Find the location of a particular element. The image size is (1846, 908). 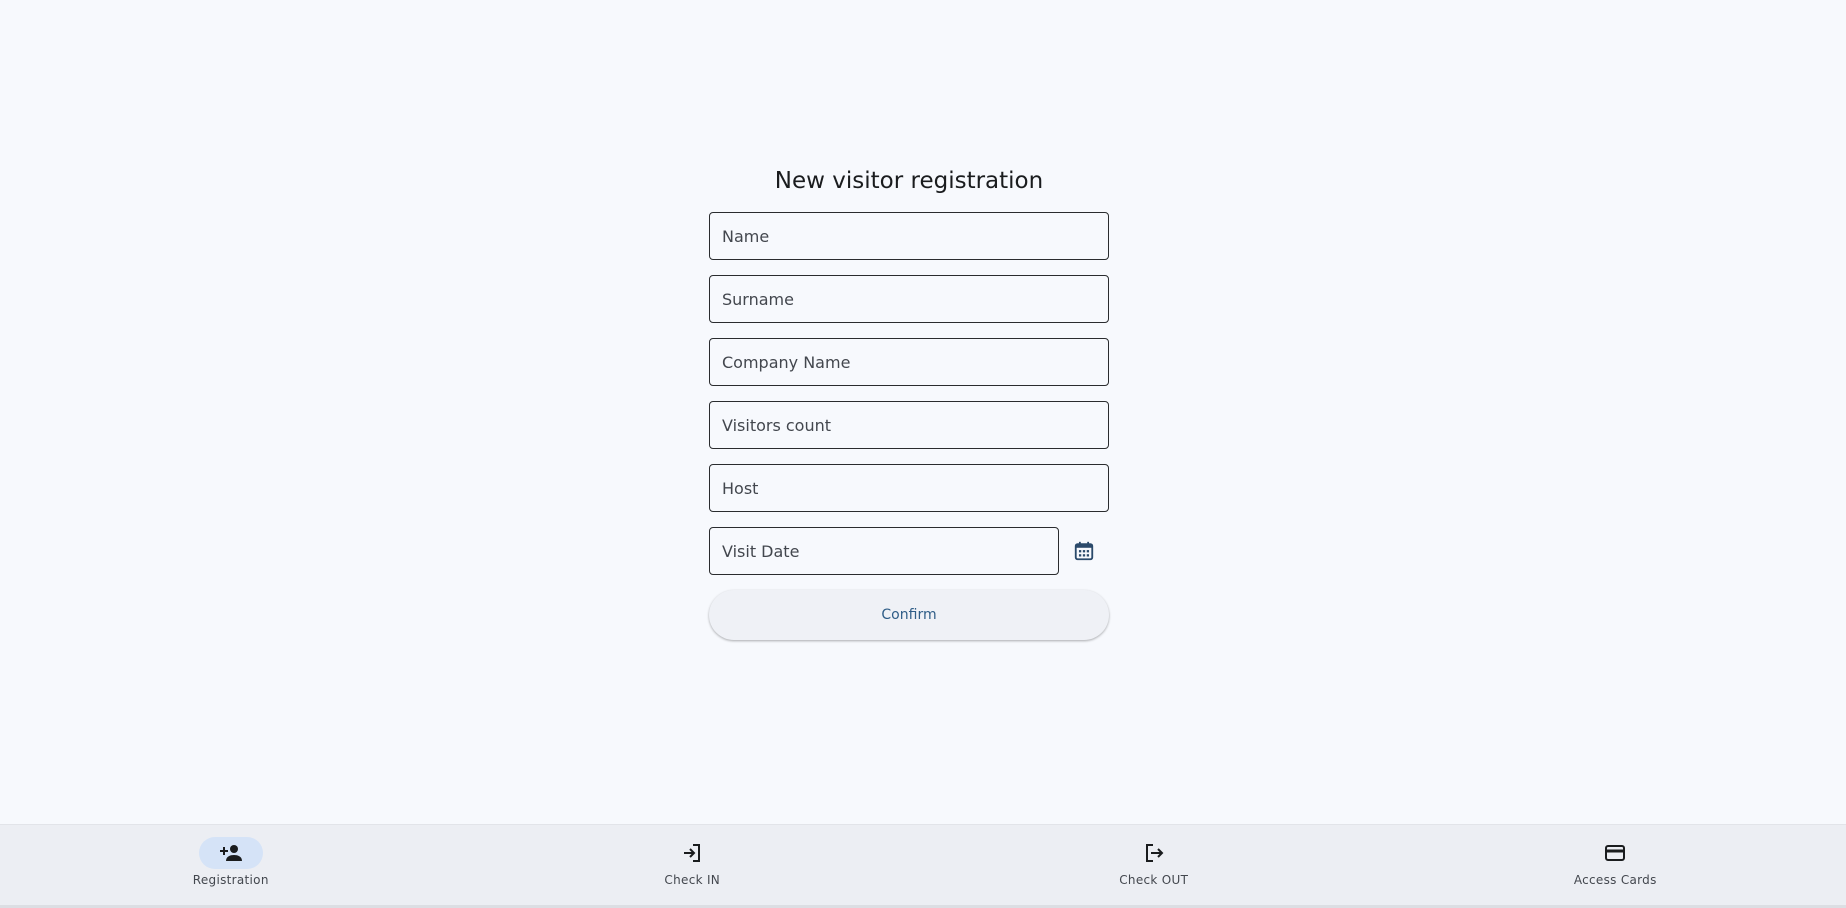

nav-icon-slot-check-in is located at coordinates (692, 853).